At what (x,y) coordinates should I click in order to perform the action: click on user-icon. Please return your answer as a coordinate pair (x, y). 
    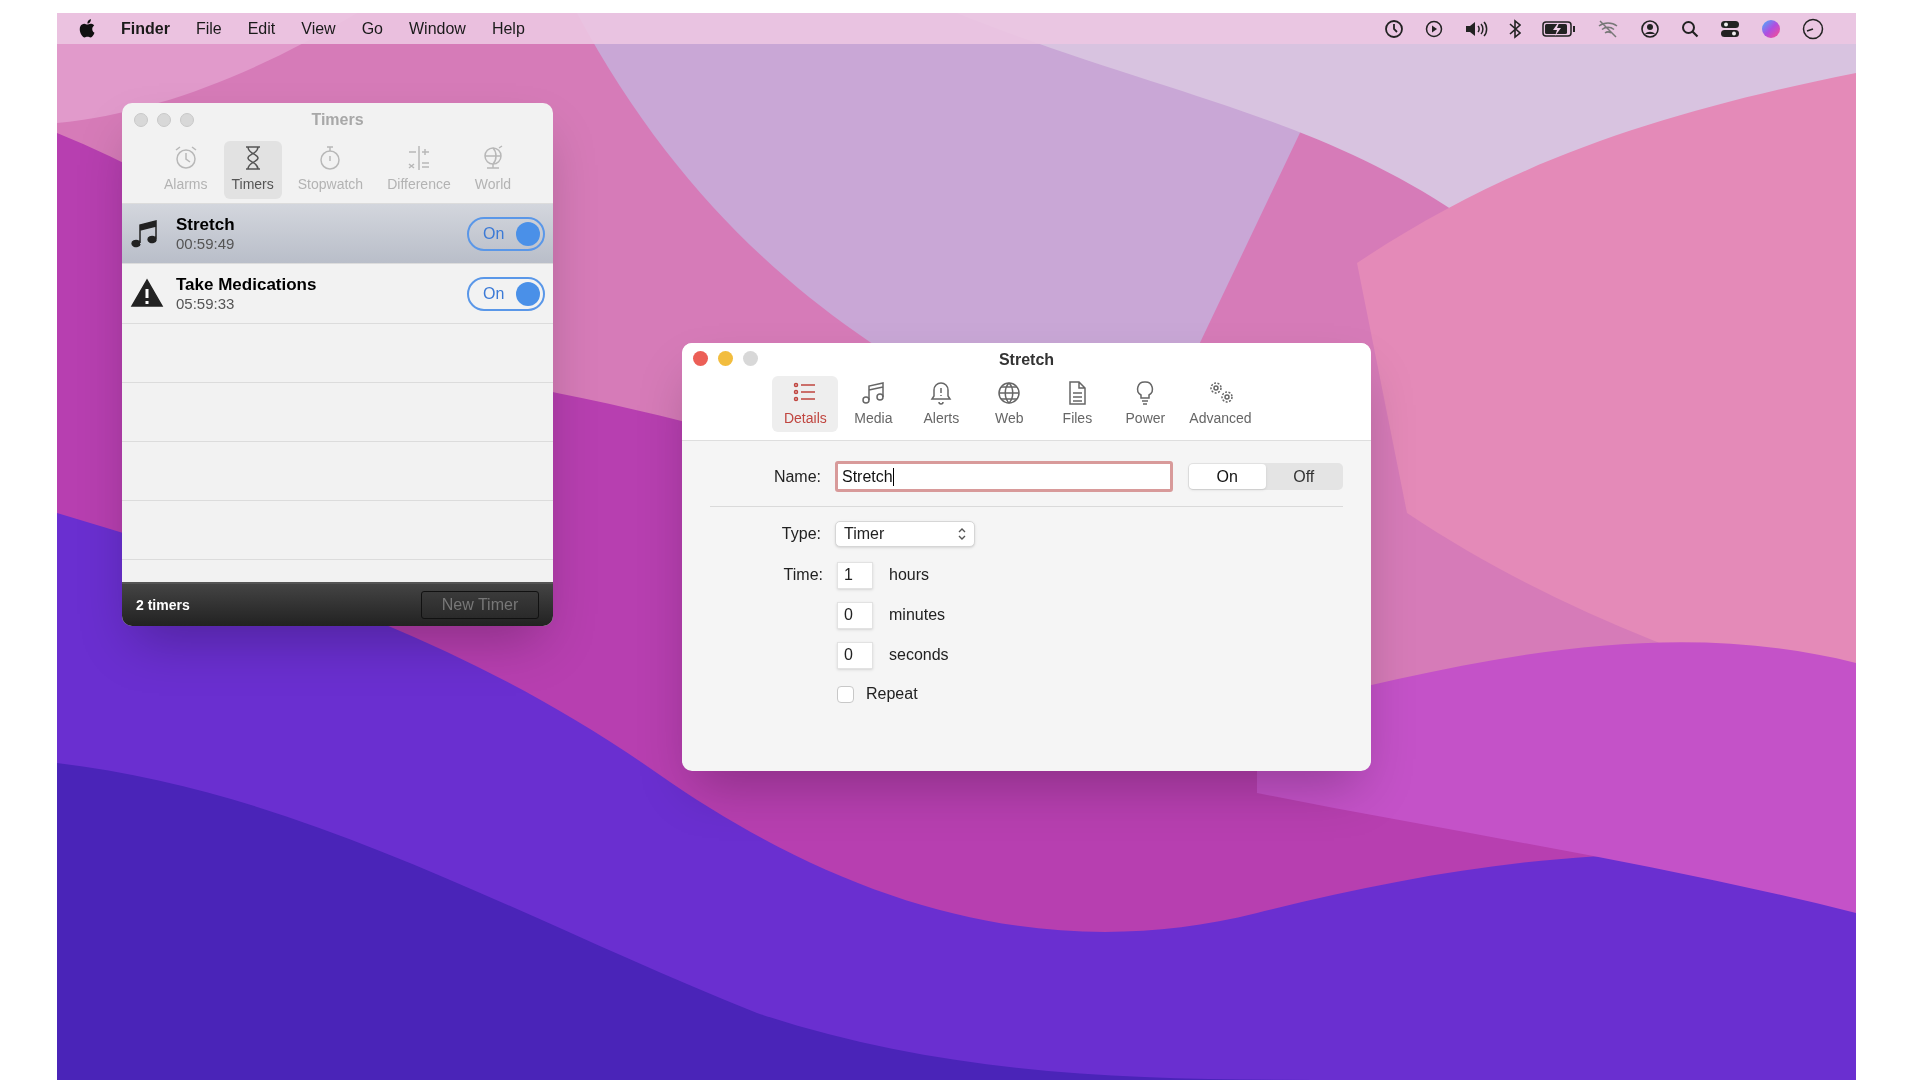
    Looking at the image, I should click on (1650, 28).